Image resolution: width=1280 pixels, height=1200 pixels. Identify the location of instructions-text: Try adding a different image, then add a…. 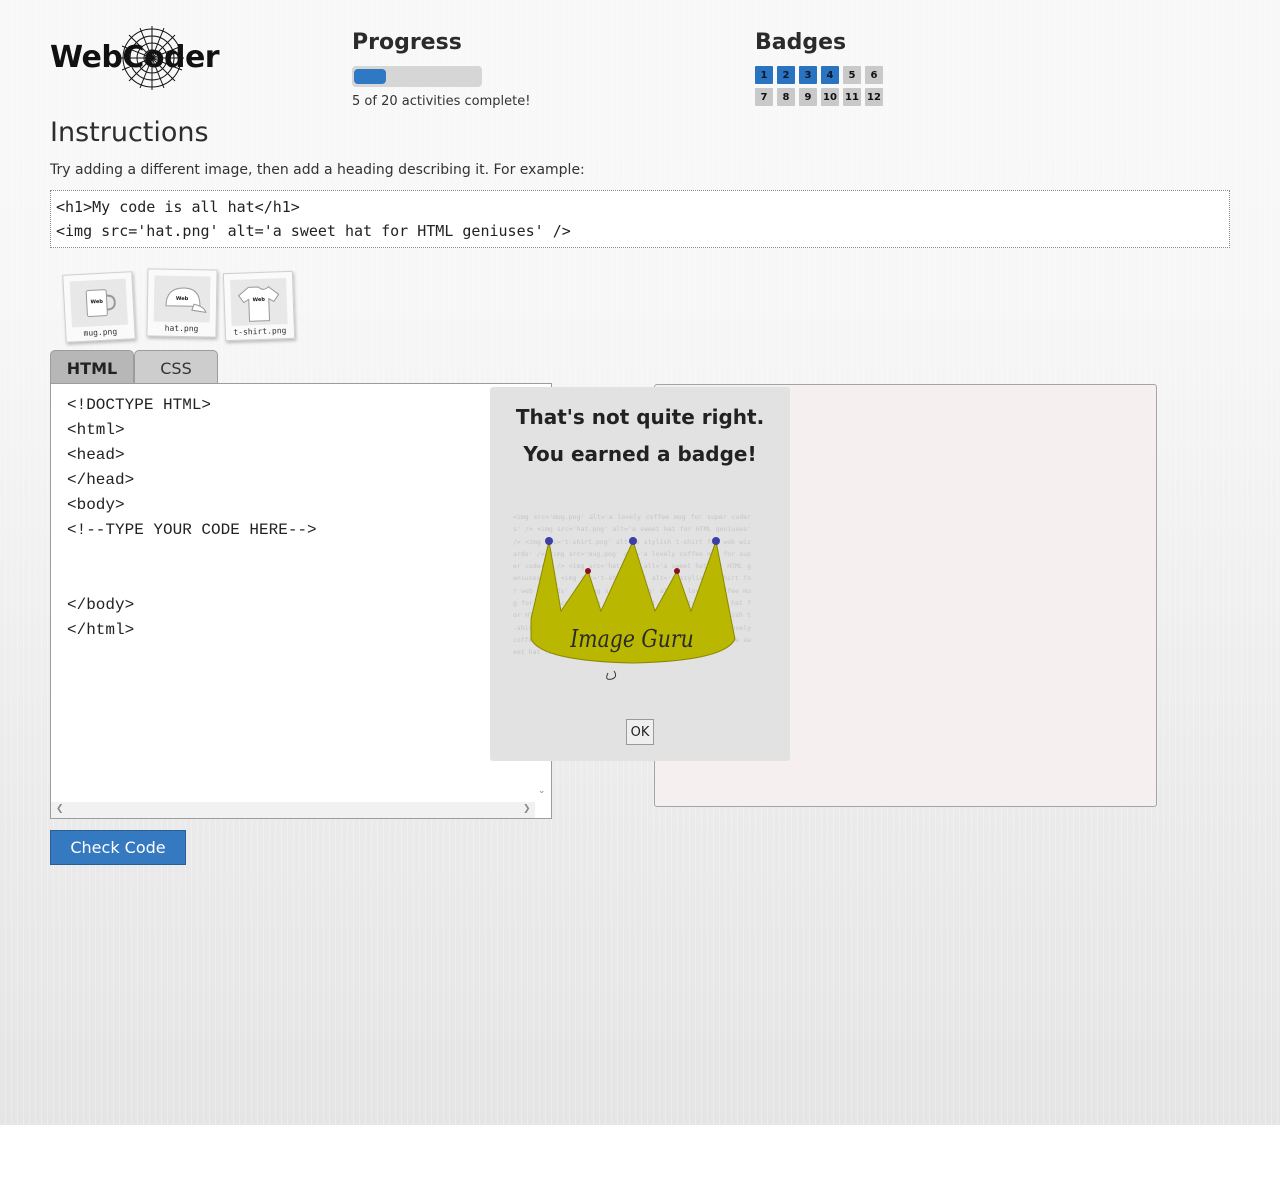
(317, 170).